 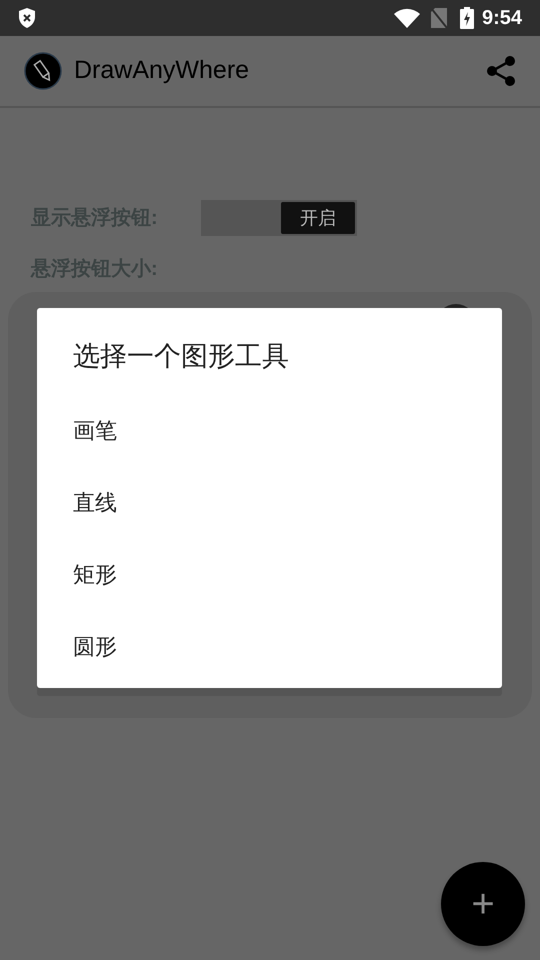 What do you see at coordinates (501, 71) in the screenshot?
I see `share-icon` at bounding box center [501, 71].